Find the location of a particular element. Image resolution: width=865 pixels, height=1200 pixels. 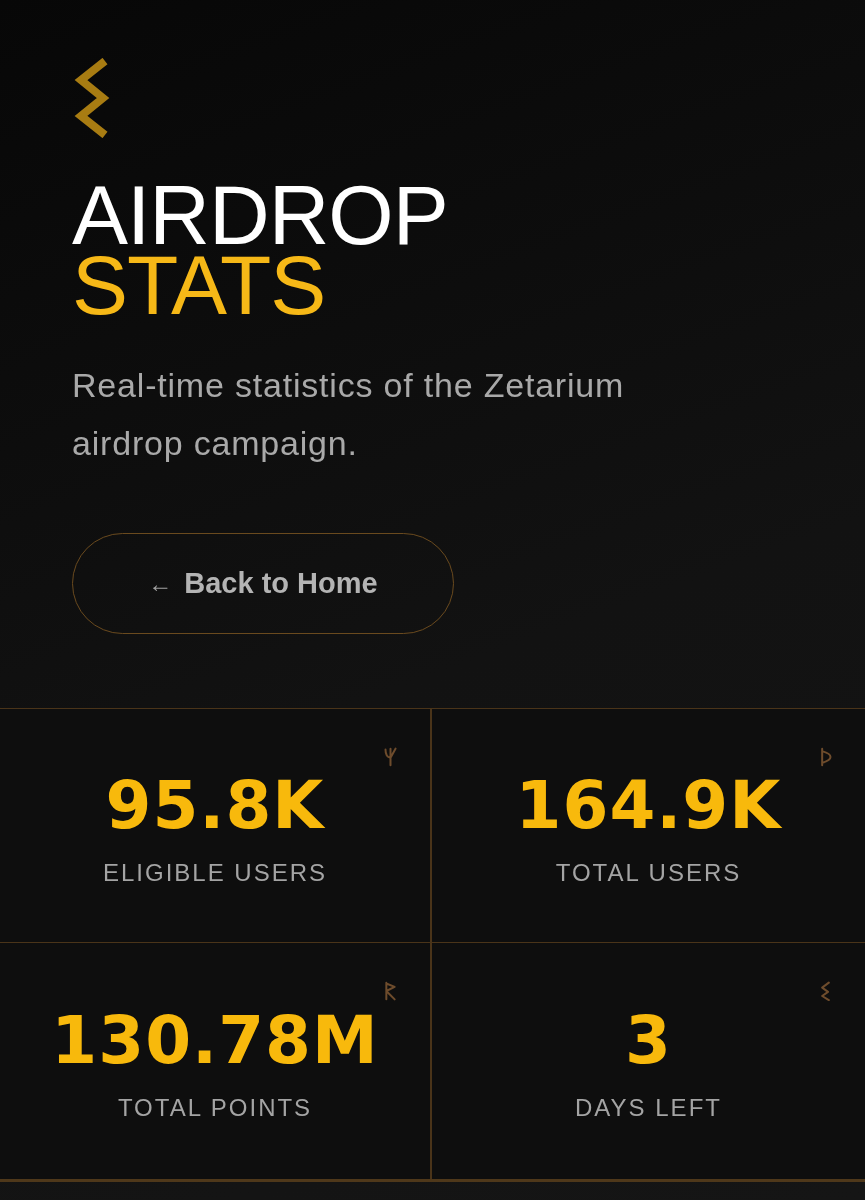

zigzag-rune-icon is located at coordinates (825, 991).